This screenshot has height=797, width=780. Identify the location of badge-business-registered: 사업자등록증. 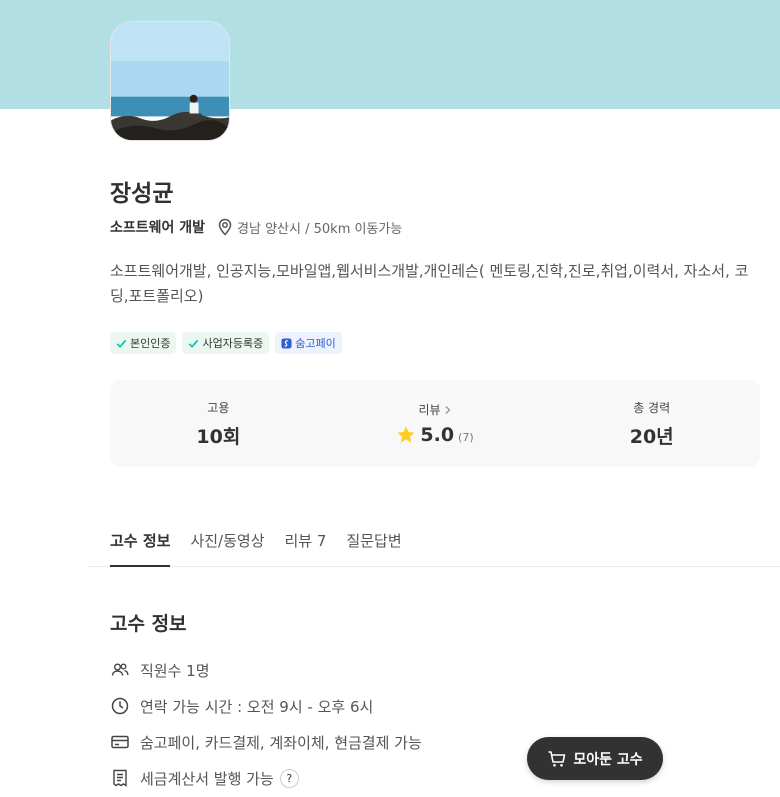
(226, 343).